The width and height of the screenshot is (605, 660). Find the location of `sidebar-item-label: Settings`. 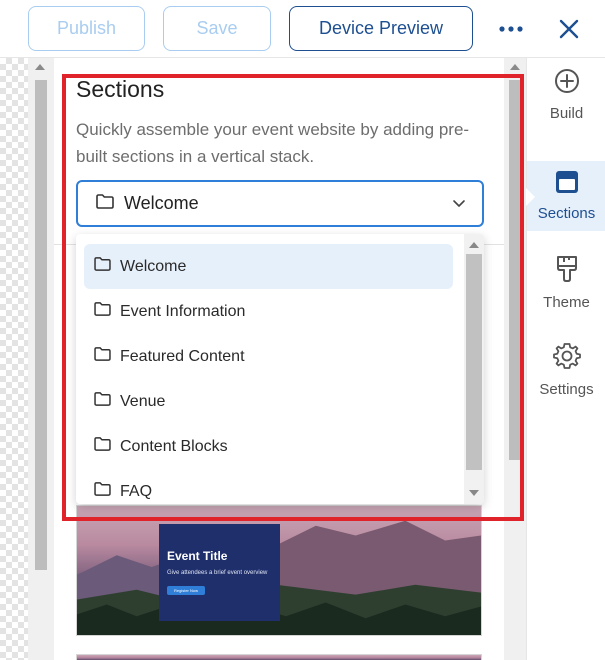

sidebar-item-label: Settings is located at coordinates (566, 389).